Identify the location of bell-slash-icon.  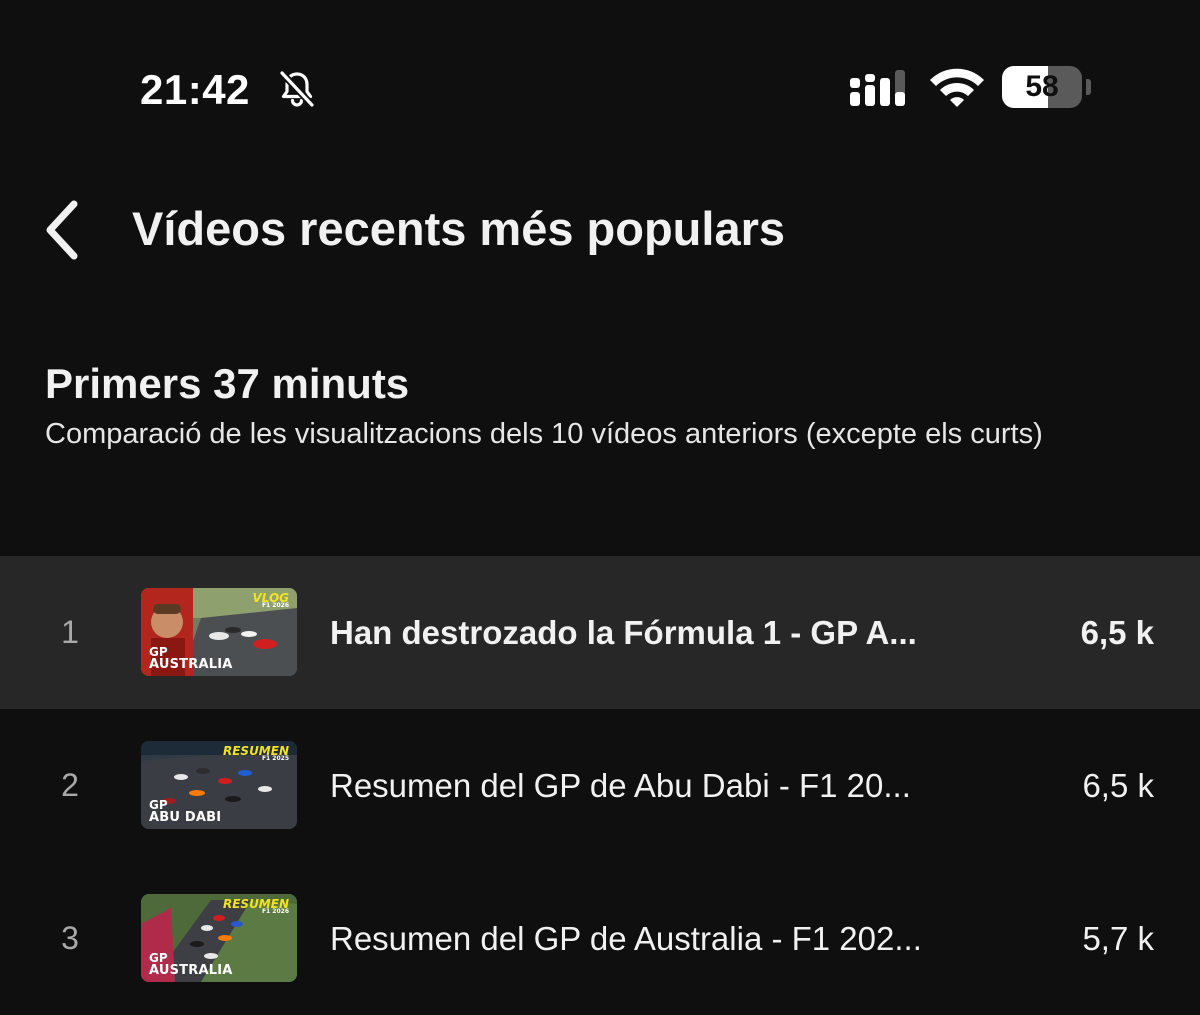
(297, 89).